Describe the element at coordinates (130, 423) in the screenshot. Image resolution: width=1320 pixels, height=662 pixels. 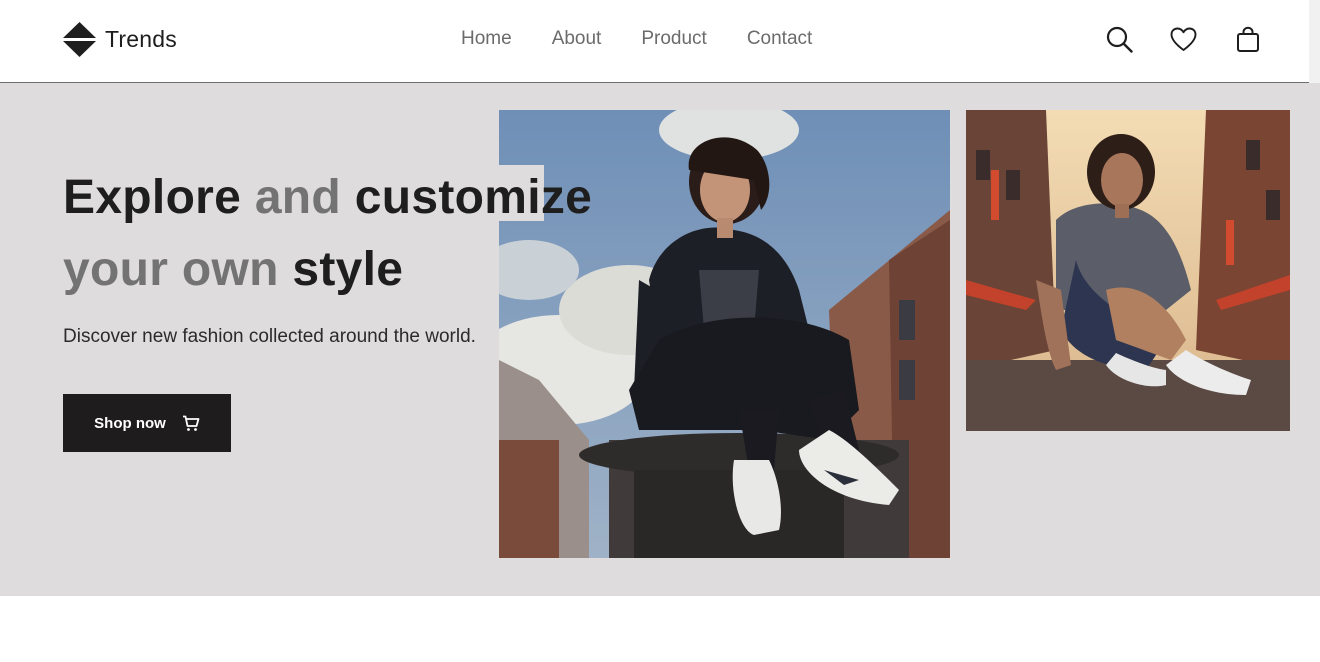
I see `shop-now-label: Shop now` at that location.